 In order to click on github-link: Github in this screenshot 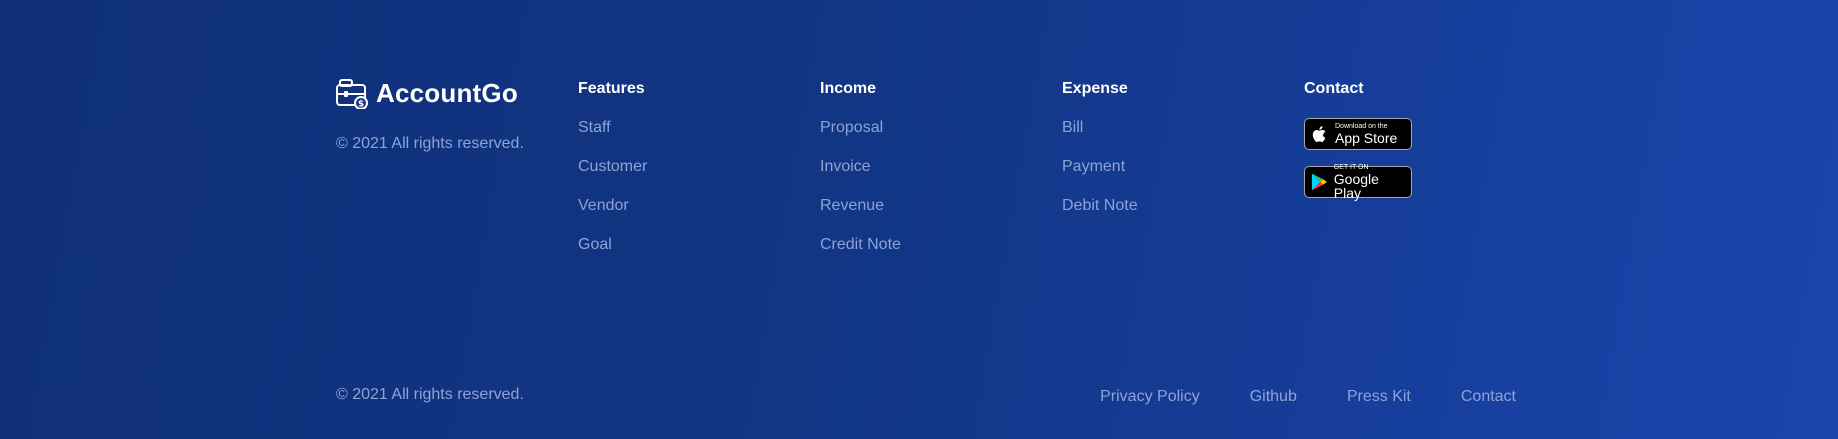, I will do `click(1273, 397)`.